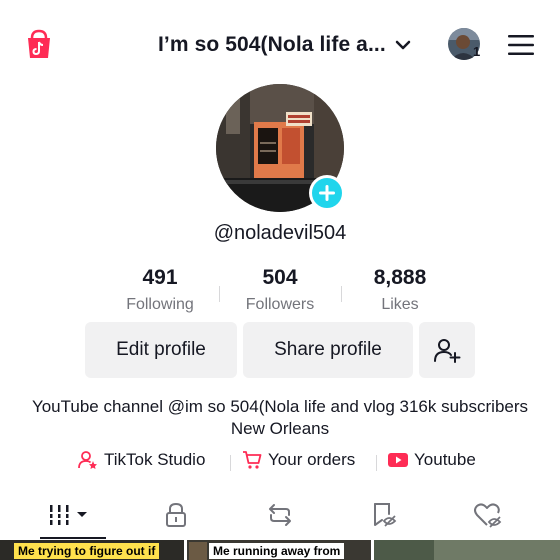  I want to click on stat-following: 491 Following, so click(160, 290).